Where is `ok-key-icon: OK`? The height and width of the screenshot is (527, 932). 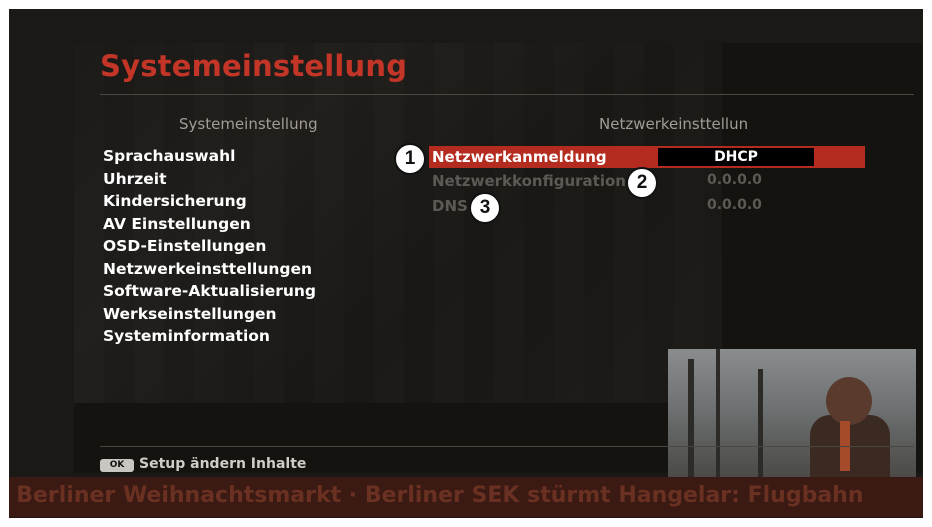
ok-key-icon: OK is located at coordinates (117, 465).